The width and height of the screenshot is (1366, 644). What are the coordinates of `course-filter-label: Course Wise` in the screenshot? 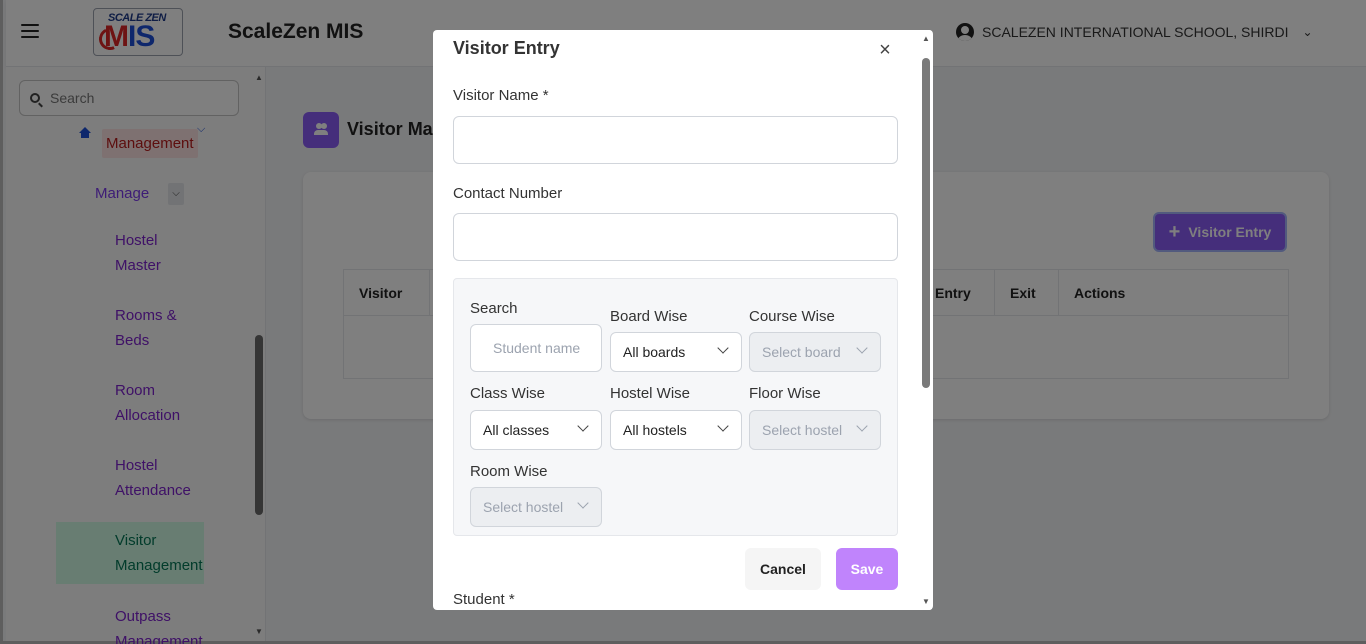 It's located at (792, 316).